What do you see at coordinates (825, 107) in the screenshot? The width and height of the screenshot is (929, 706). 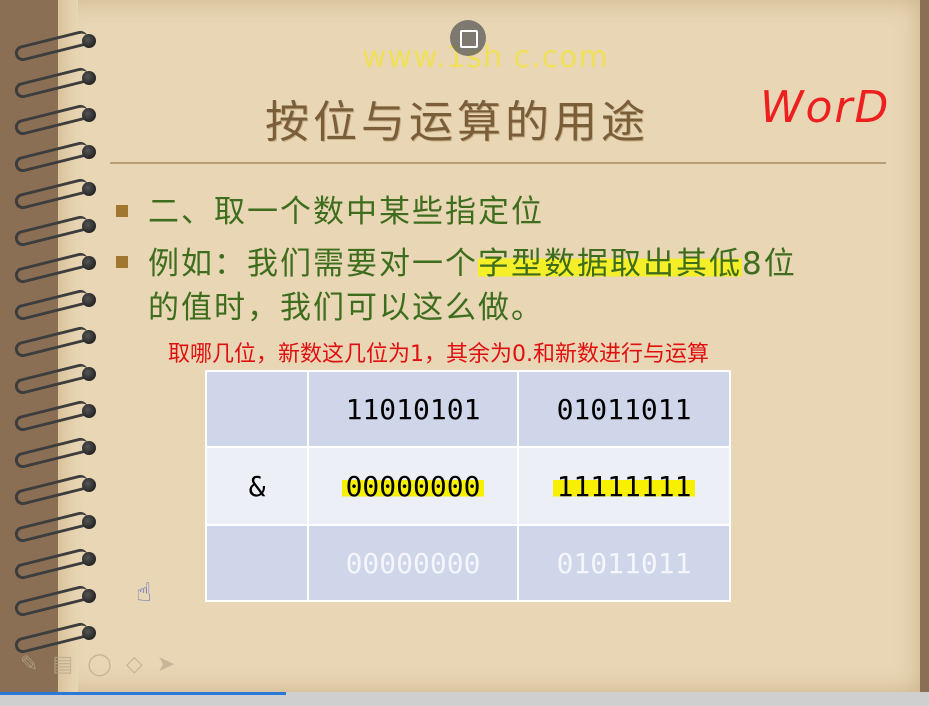 I see `handwritten-note: WorD` at bounding box center [825, 107].